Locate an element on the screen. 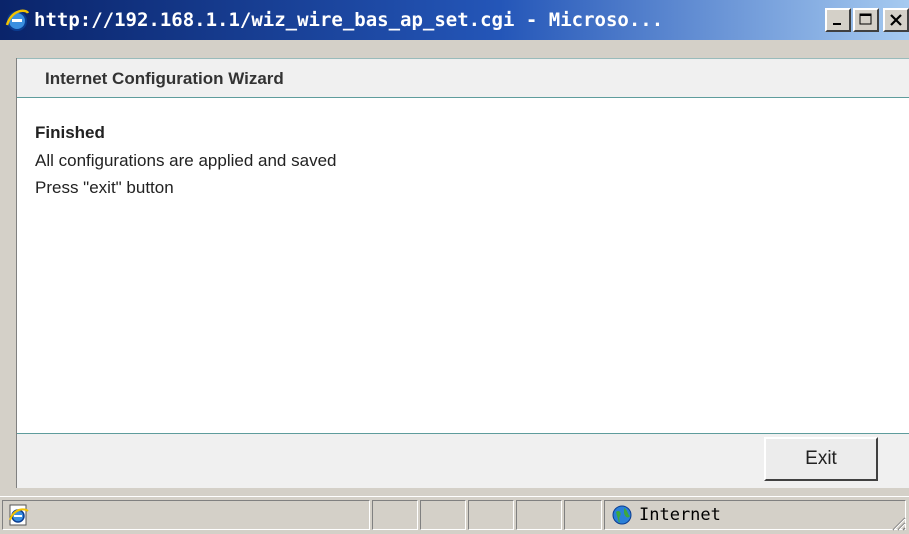 The height and width of the screenshot is (534, 909). security-zone-pane: Internet is located at coordinates (755, 515).